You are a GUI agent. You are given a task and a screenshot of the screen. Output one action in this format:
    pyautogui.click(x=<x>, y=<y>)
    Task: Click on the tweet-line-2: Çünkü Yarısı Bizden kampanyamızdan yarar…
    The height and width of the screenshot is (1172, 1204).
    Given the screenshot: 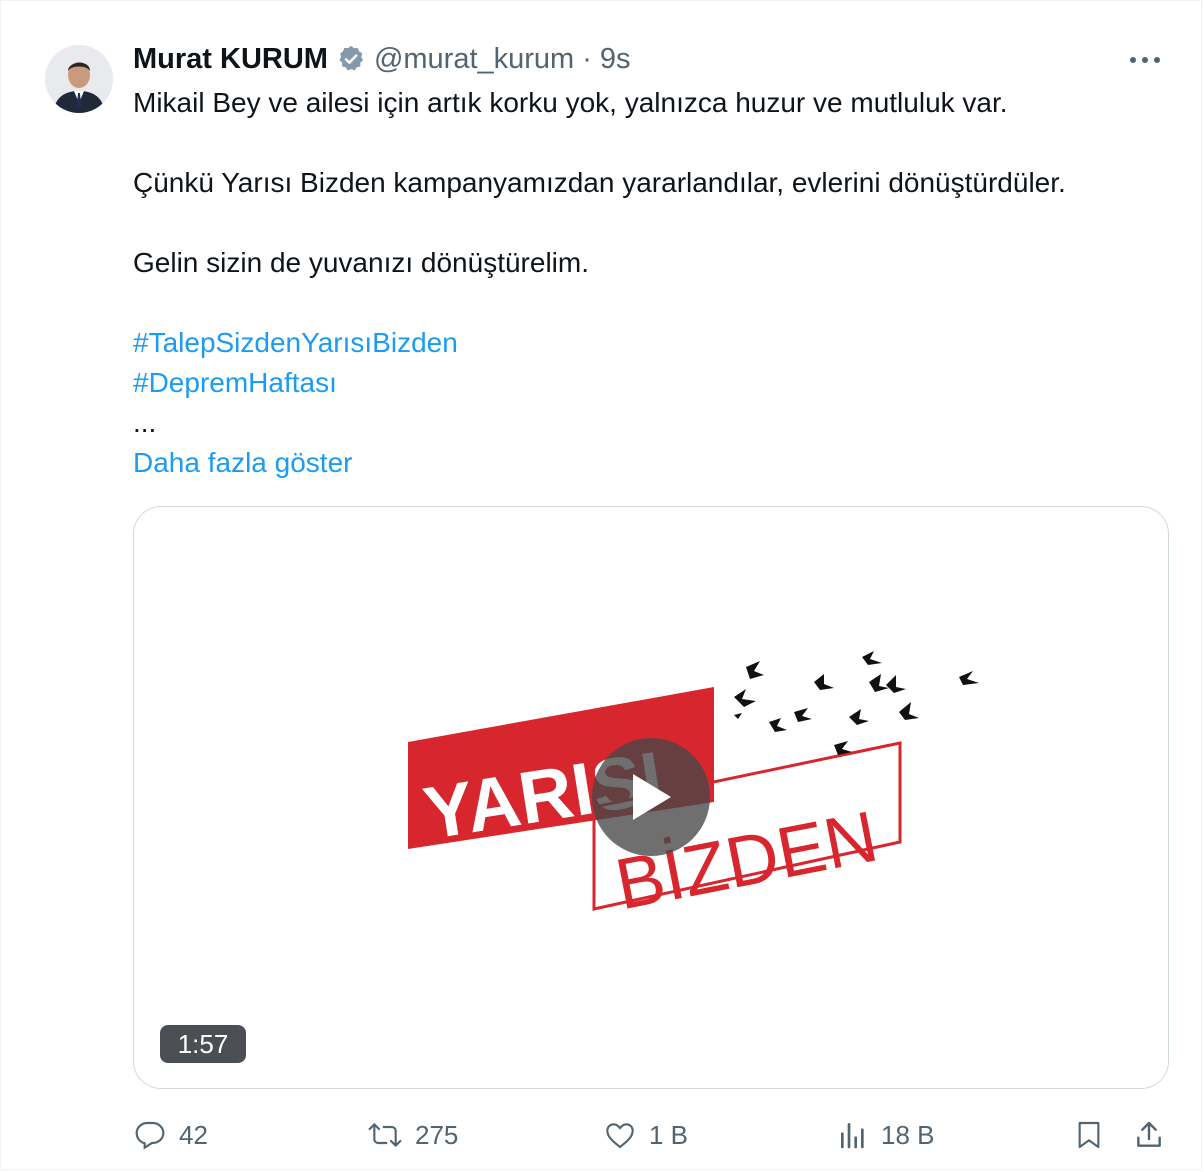 What is the action you would take?
    pyautogui.click(x=599, y=182)
    